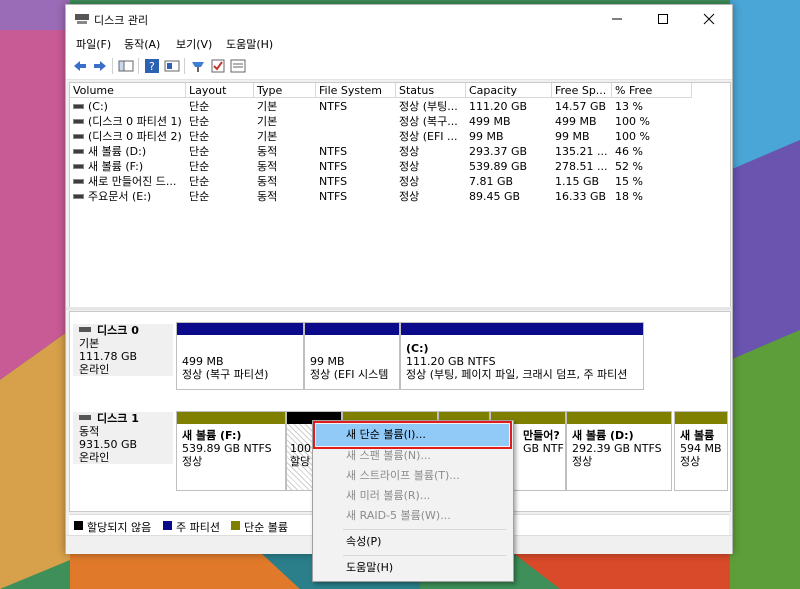 Image resolution: width=800 pixels, height=589 pixels. I want to click on maximize-icon, so click(663, 19).